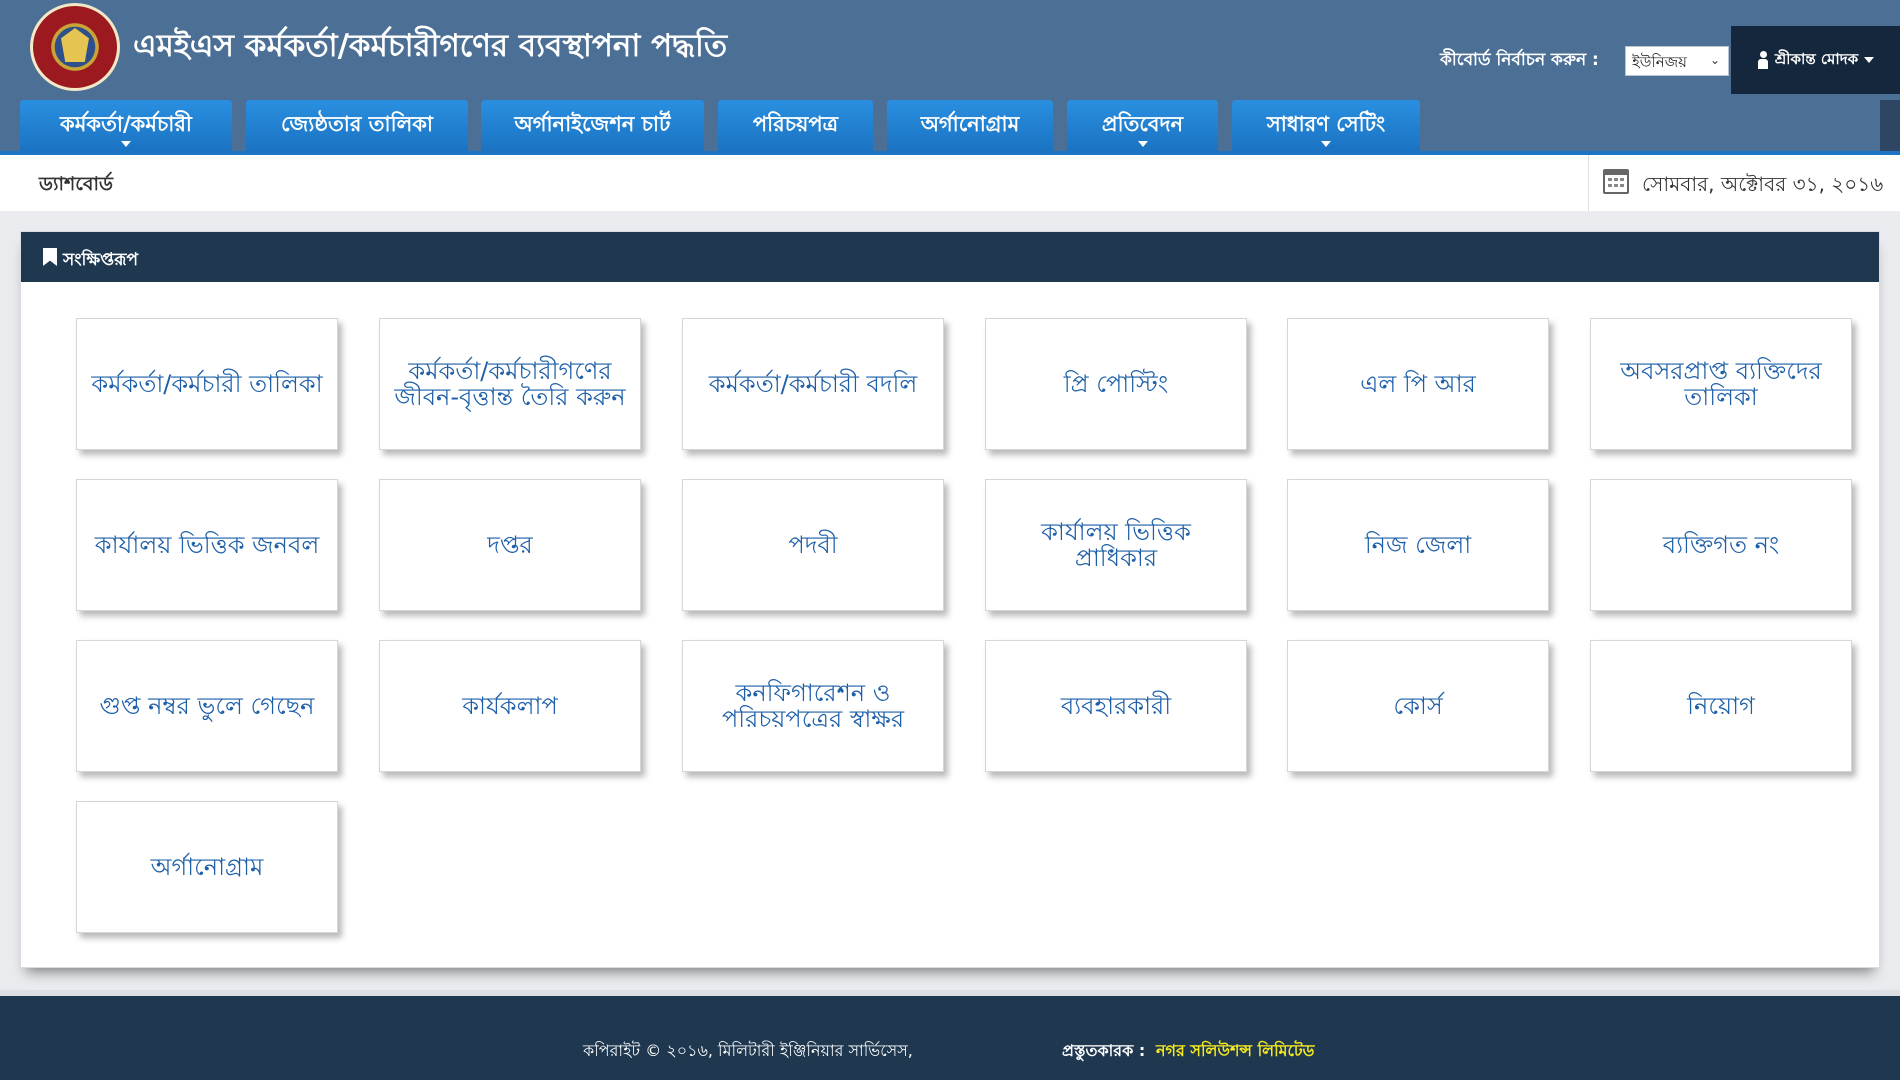 Image resolution: width=1900 pixels, height=1080 pixels. Describe the element at coordinates (510, 545) in the screenshot. I see `tile-department: দপ্তর` at that location.